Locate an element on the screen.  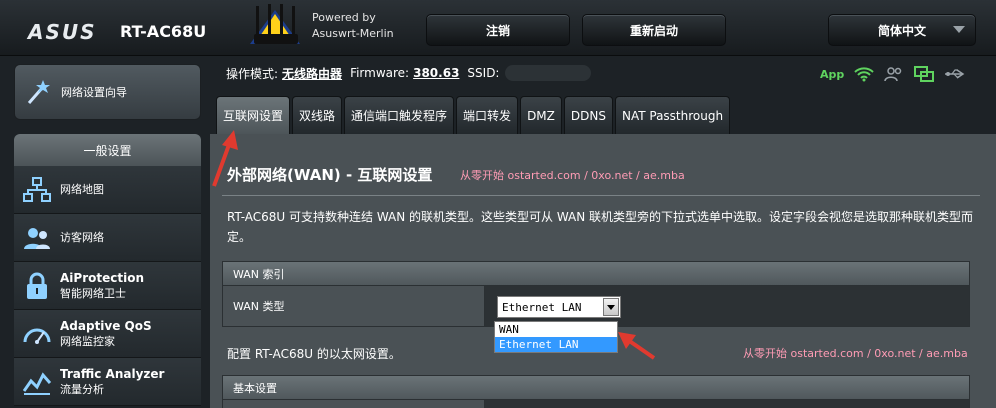
status-icons: App is located at coordinates (893, 74).